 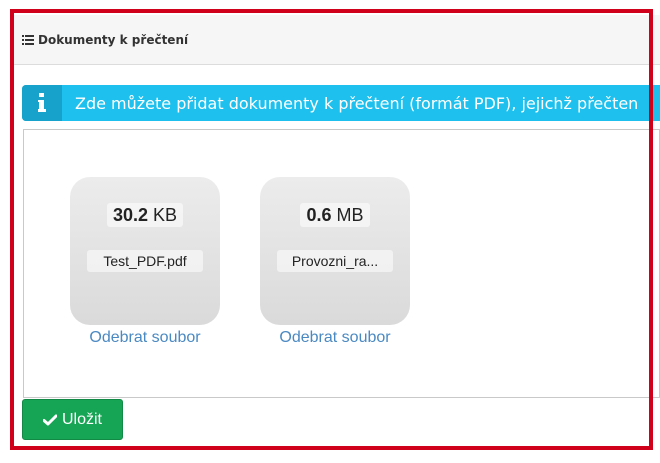 What do you see at coordinates (28, 40) in the screenshot?
I see `list-icon` at bounding box center [28, 40].